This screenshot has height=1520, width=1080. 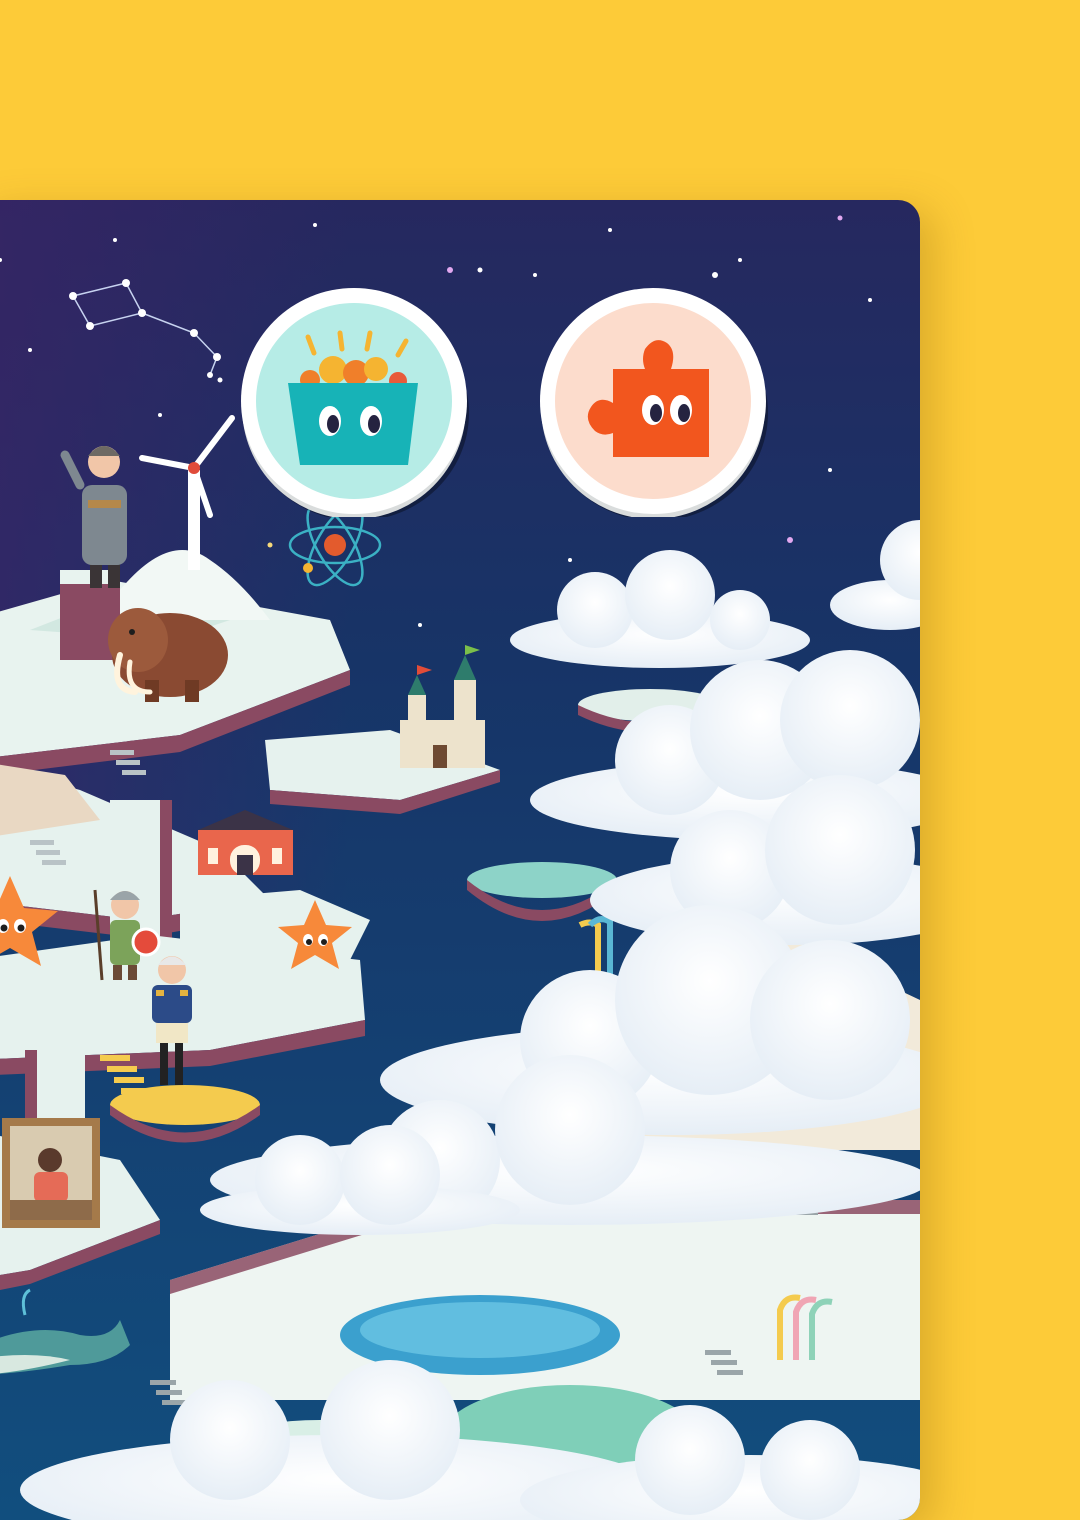 I want to click on collections-button, so click(x=354, y=401).